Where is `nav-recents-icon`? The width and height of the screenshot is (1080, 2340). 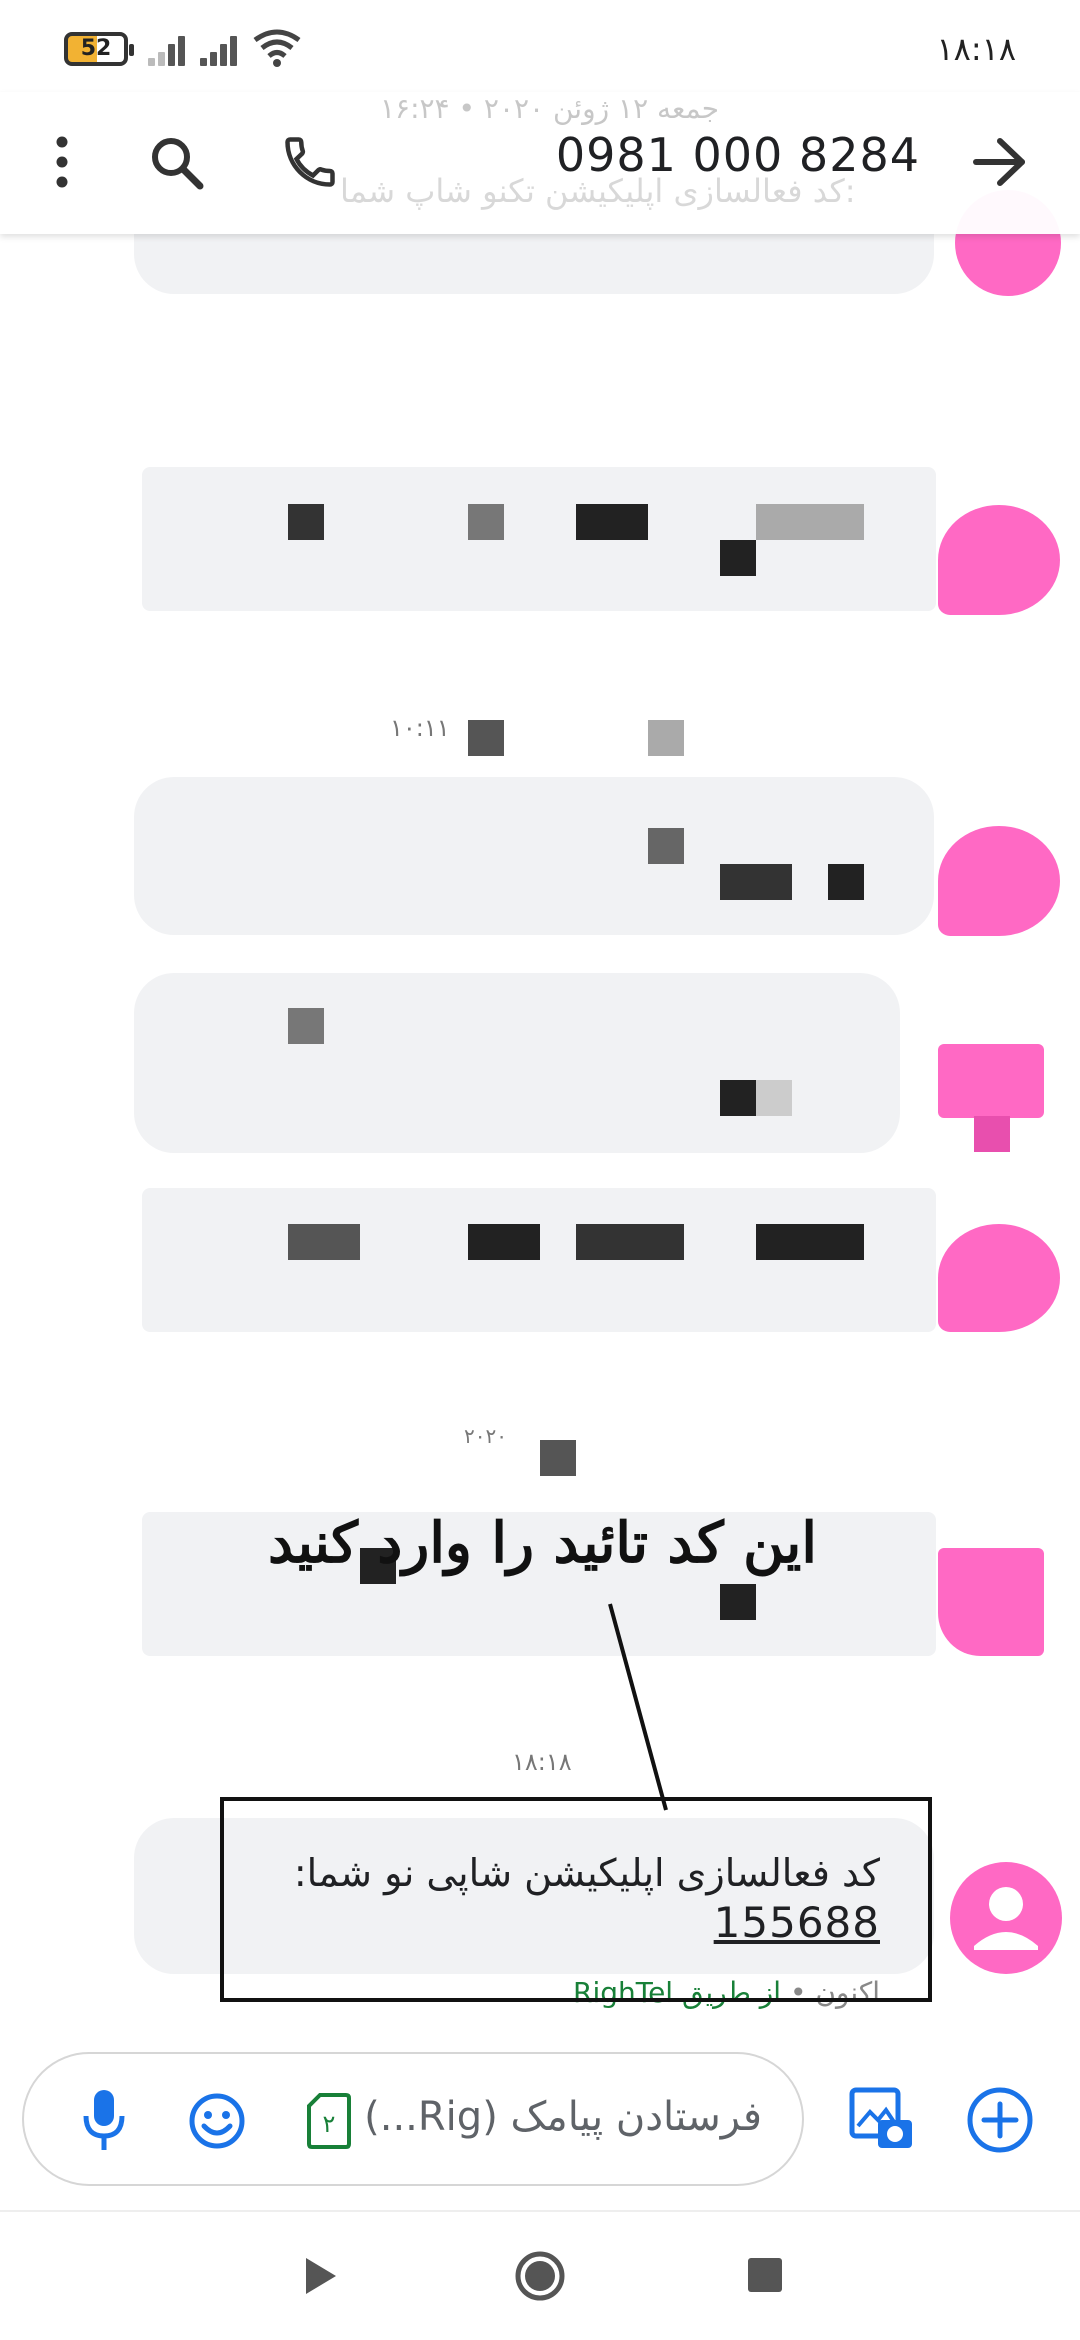
nav-recents-icon is located at coordinates (765, 2275).